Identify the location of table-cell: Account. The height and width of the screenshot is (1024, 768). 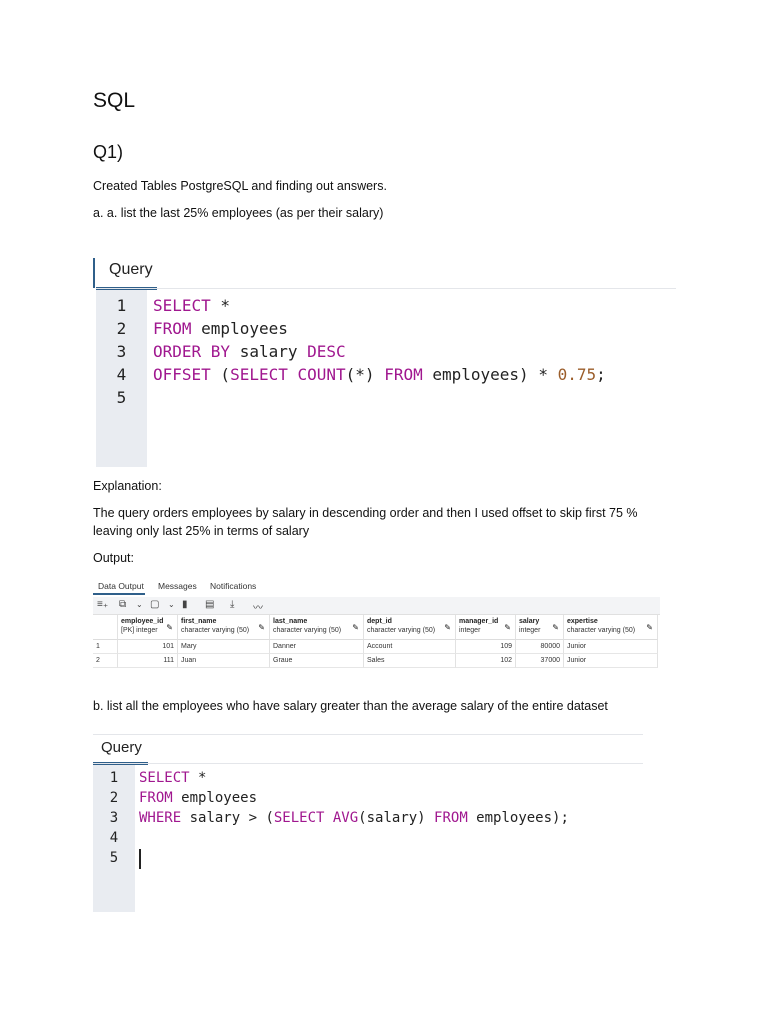
(410, 647).